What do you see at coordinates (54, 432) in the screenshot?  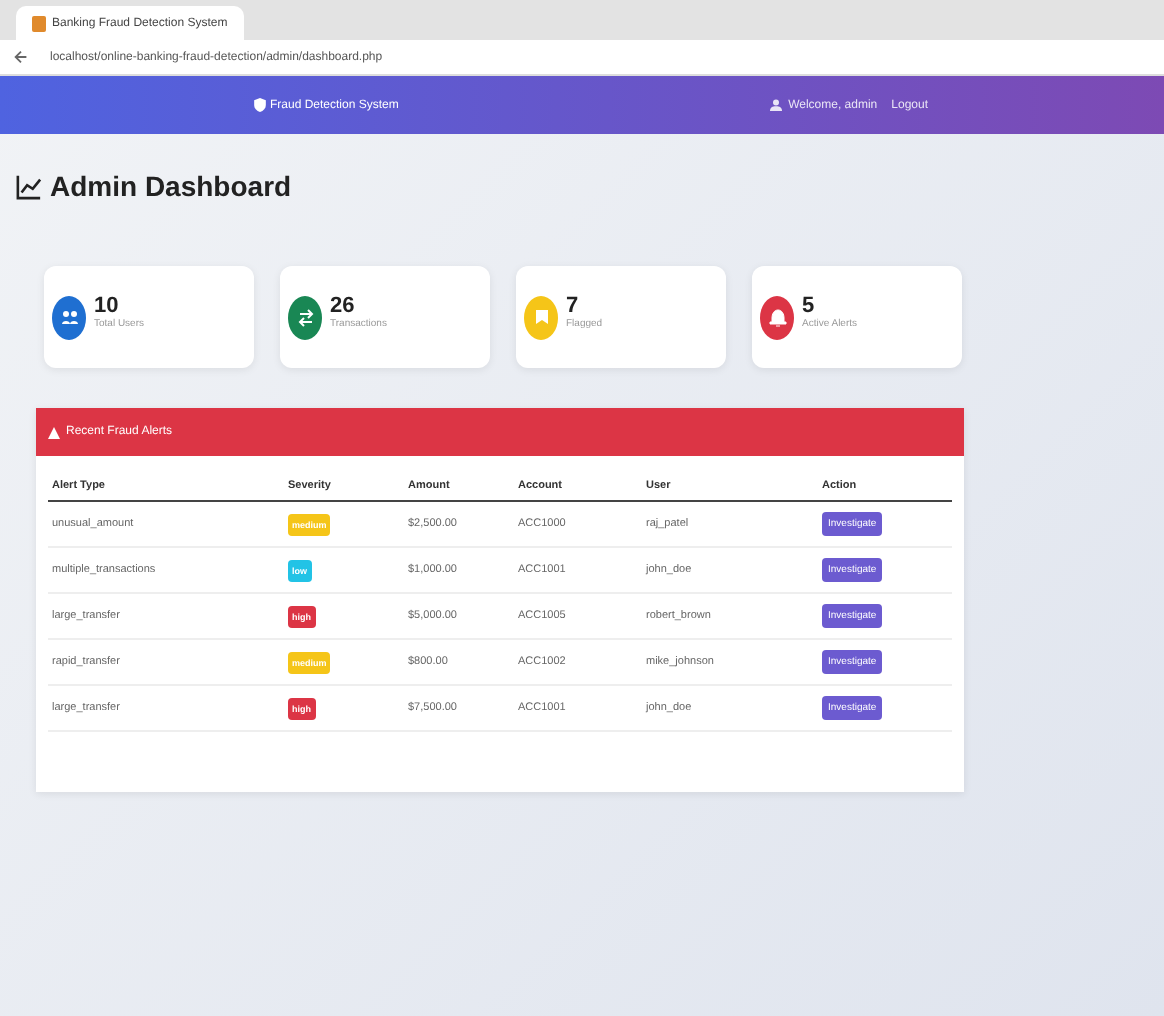 I see `warning-icon` at bounding box center [54, 432].